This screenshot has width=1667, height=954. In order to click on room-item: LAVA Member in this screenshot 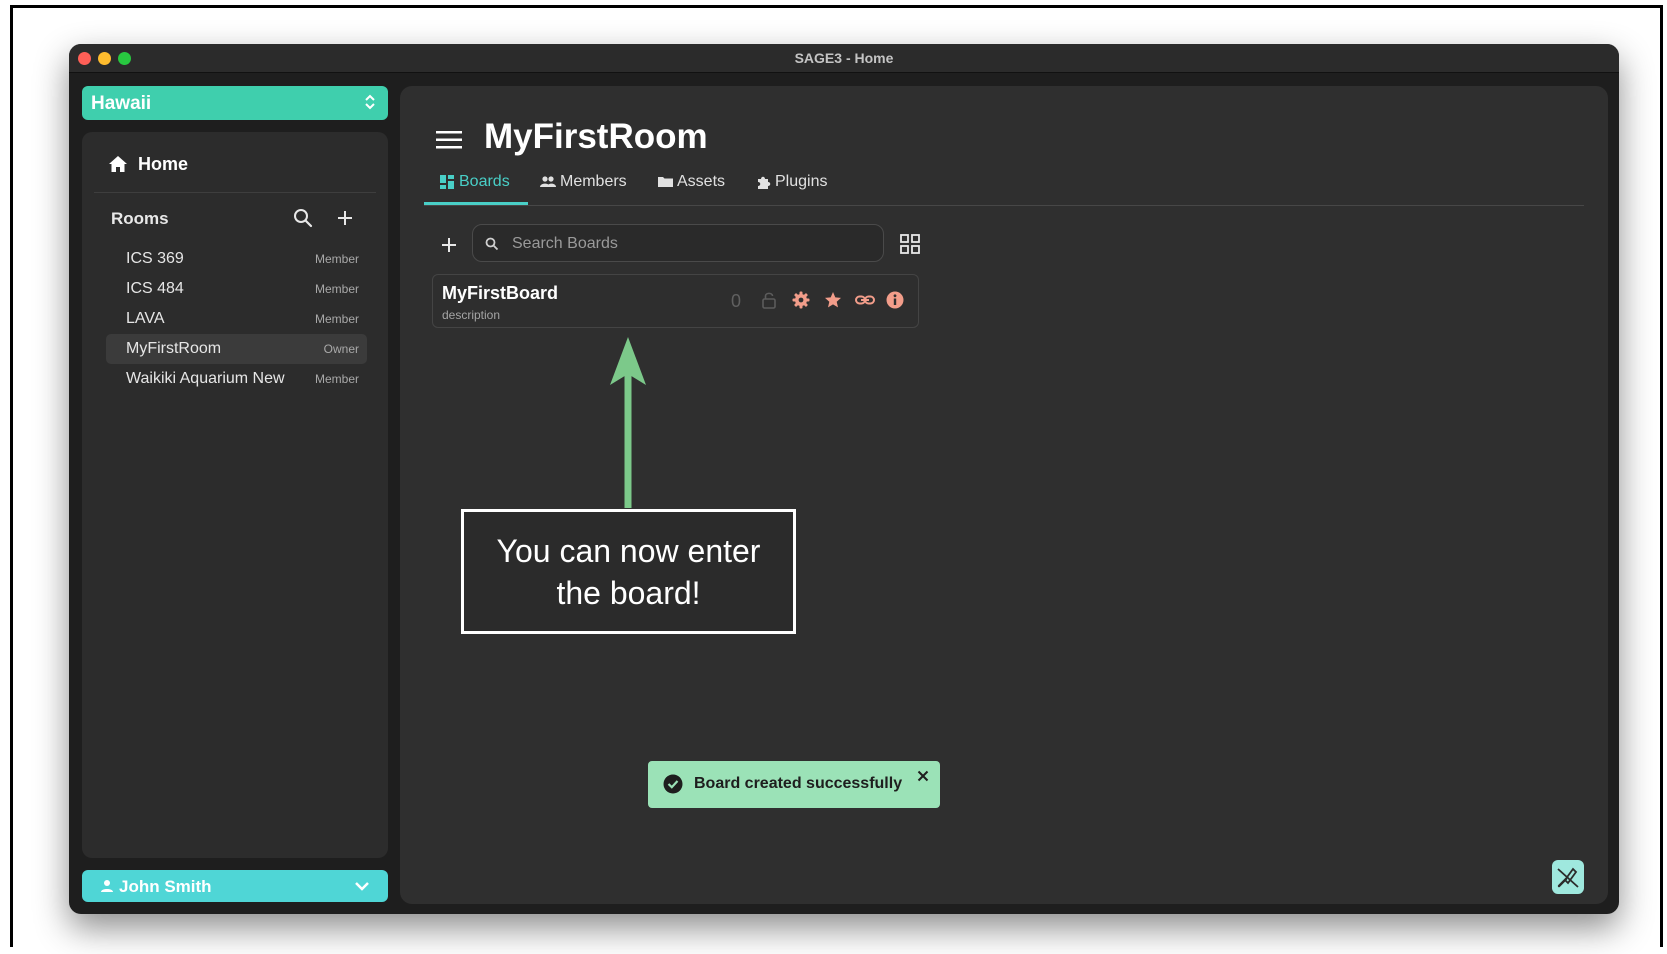, I will do `click(236, 319)`.